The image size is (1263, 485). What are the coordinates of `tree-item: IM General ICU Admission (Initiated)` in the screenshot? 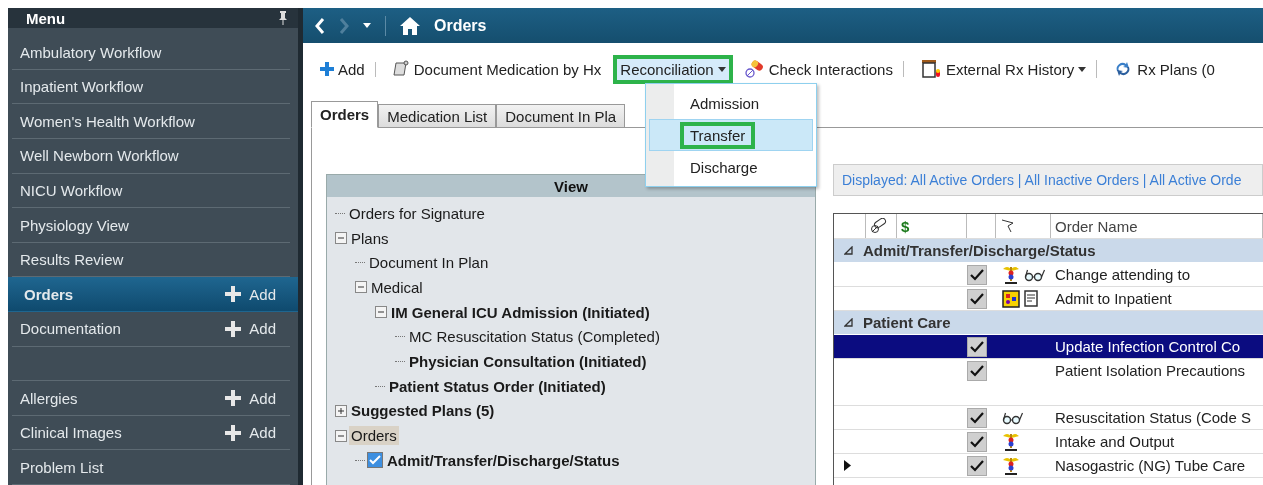 It's located at (520, 312).